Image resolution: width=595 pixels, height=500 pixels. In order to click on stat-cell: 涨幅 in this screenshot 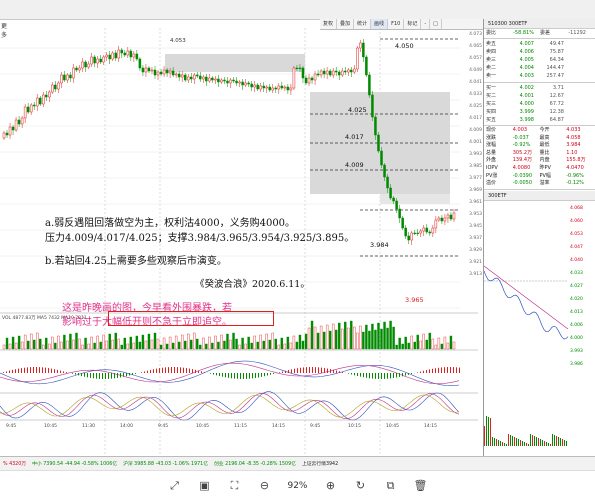, I will do `click(491, 145)`.